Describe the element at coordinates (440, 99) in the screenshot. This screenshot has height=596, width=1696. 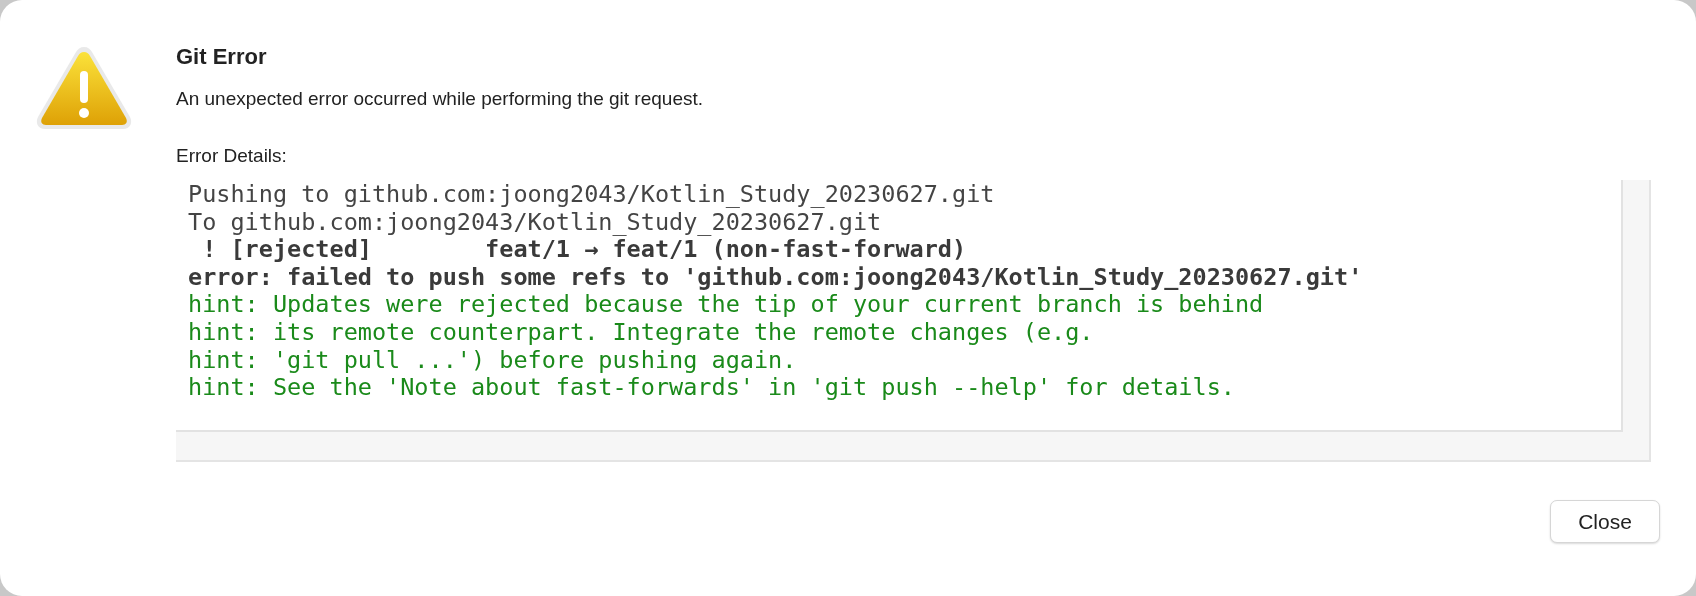
I see `error-message: An unexpected error occurred while performing the git request.` at that location.